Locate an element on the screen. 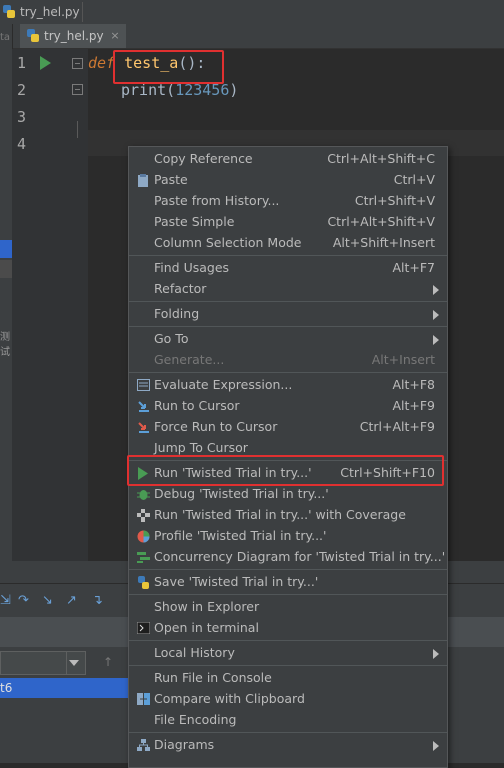 This screenshot has height=768, width=504. project-edge-text: 测试 is located at coordinates (5, 345).